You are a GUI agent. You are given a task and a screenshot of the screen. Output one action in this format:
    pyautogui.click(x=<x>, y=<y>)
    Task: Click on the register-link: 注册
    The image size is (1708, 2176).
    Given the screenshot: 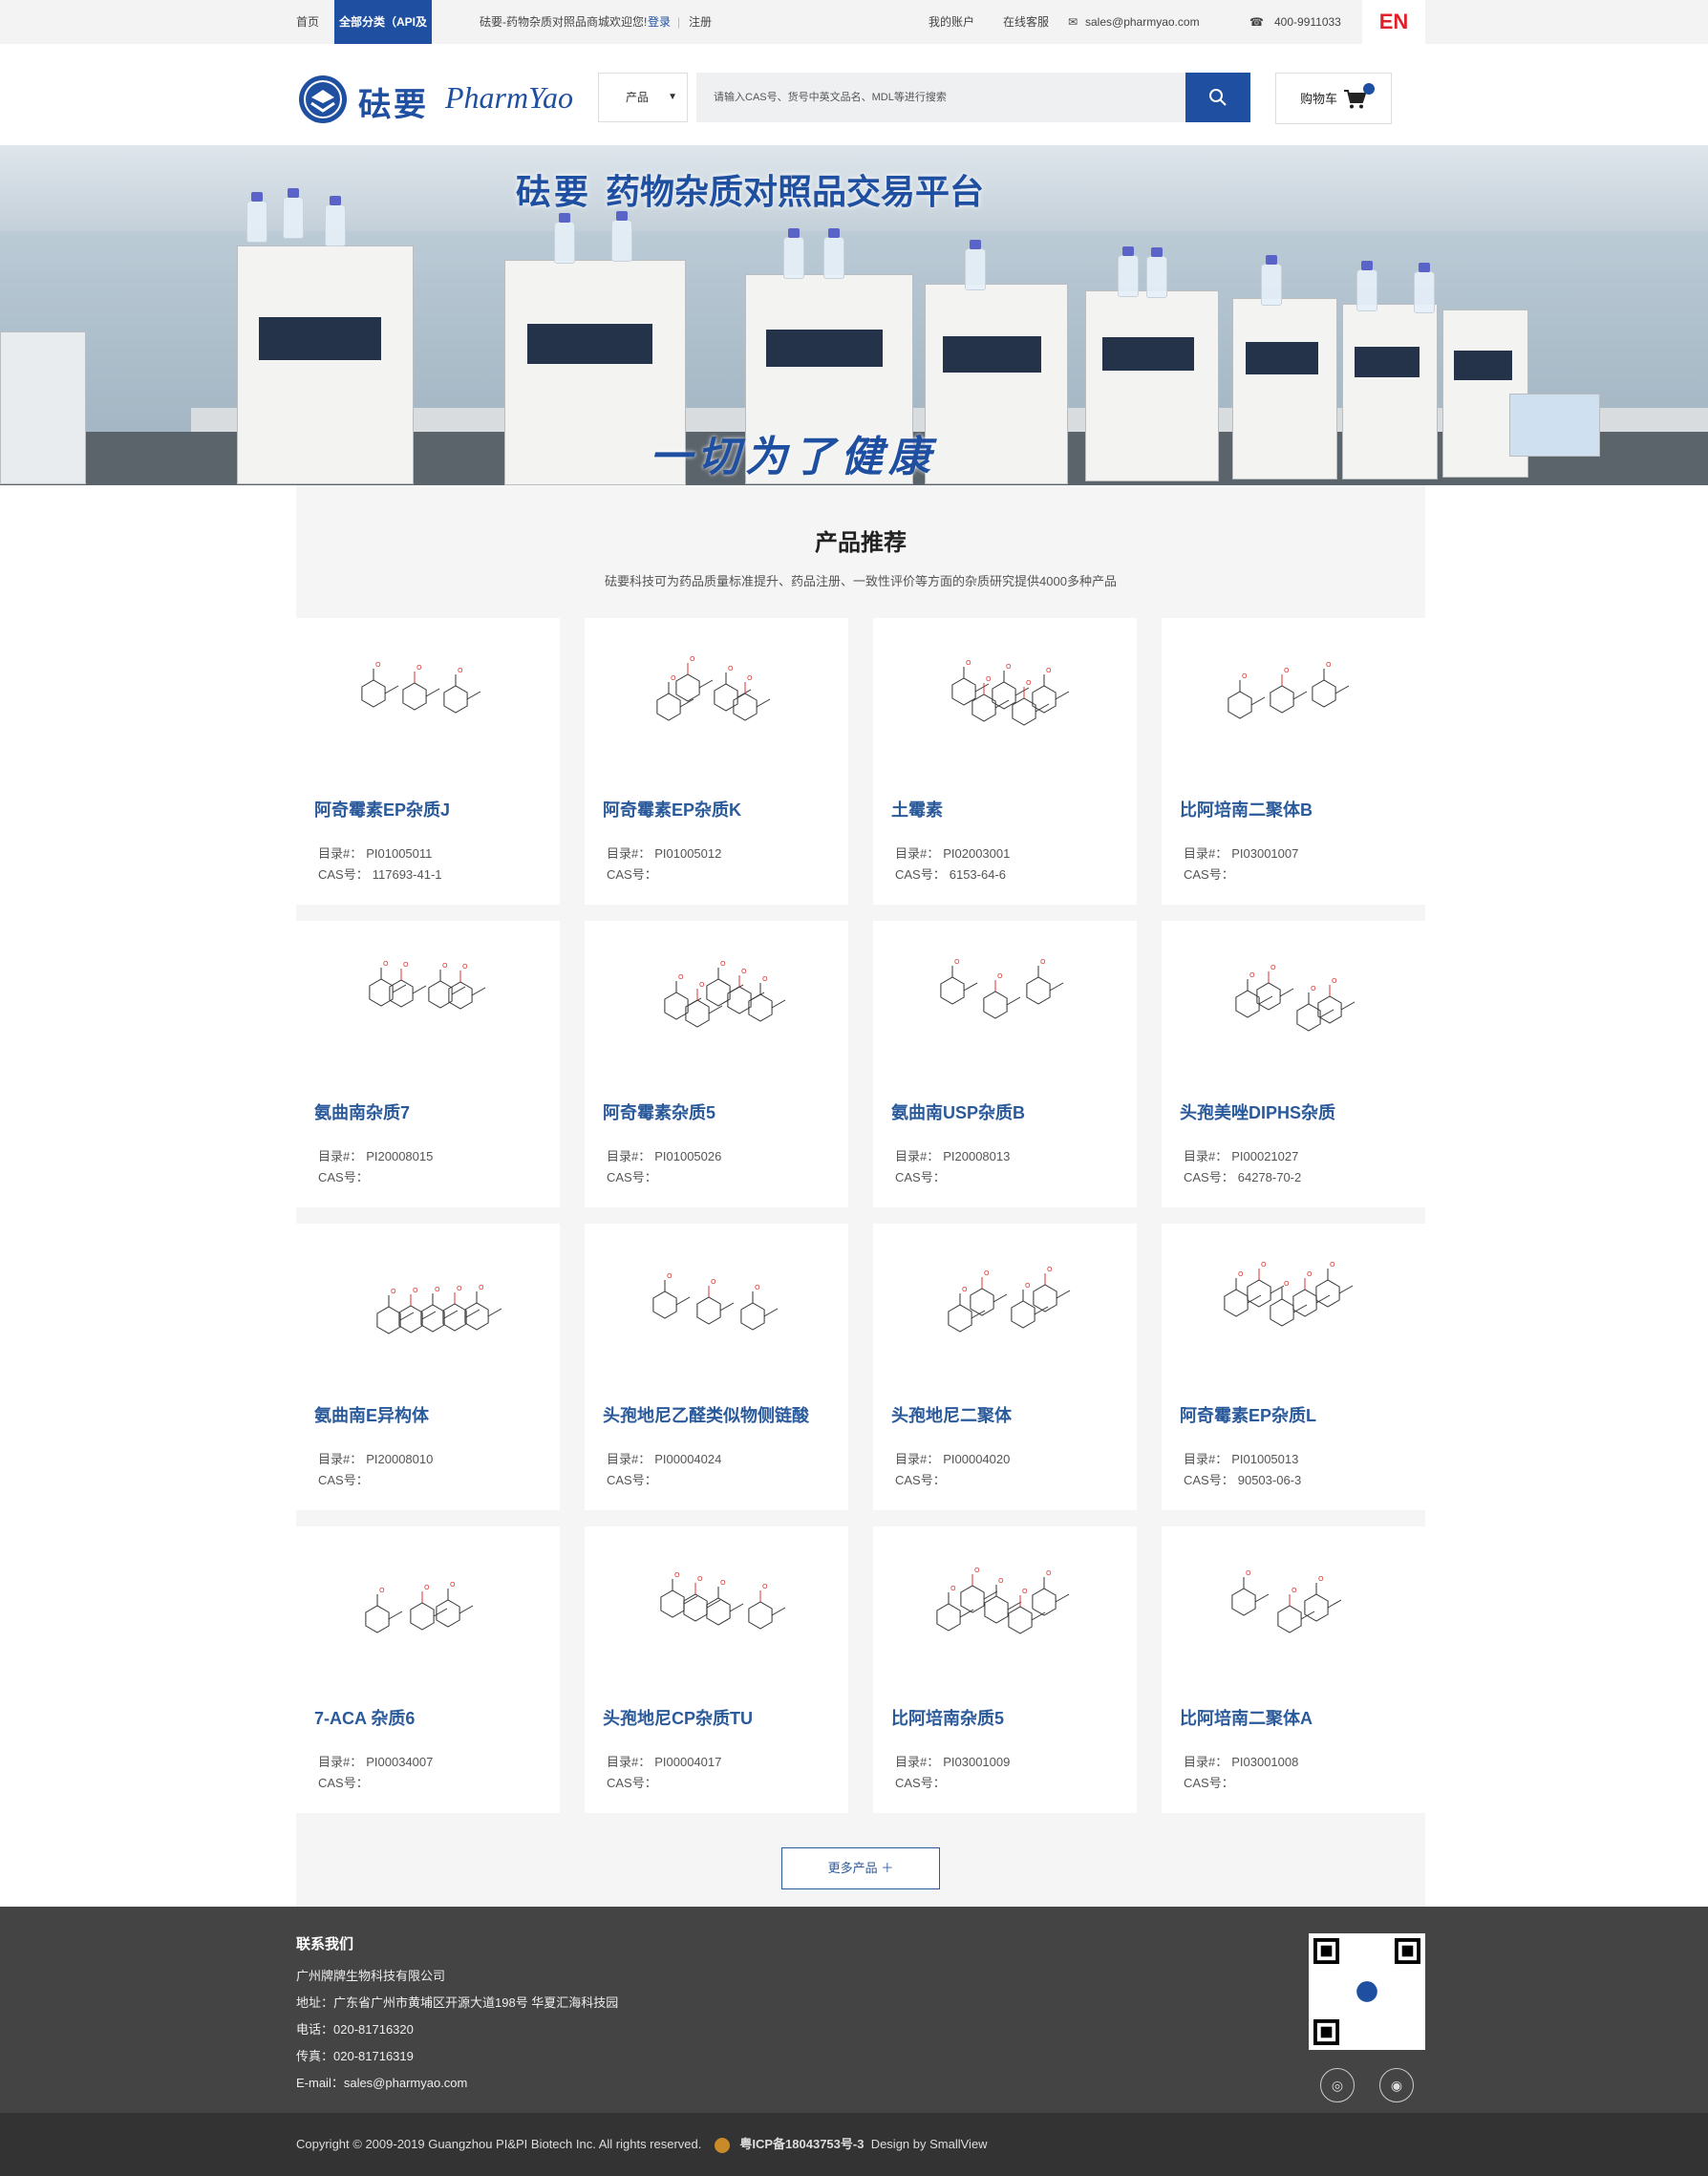 What is the action you would take?
    pyautogui.click(x=700, y=22)
    